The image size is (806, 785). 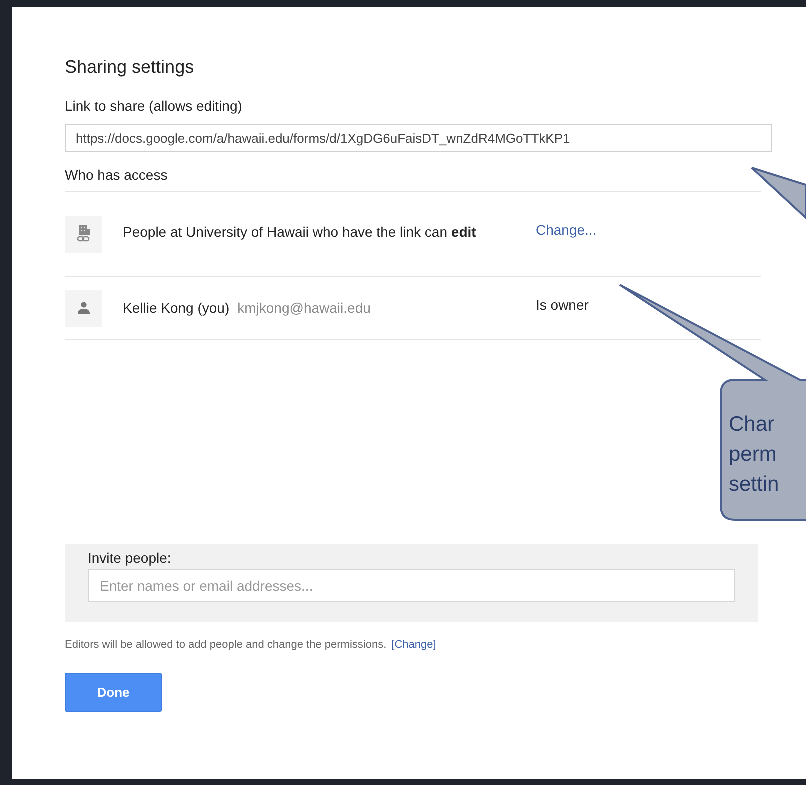 I want to click on link-label: Link to share (allows editing), so click(x=154, y=106).